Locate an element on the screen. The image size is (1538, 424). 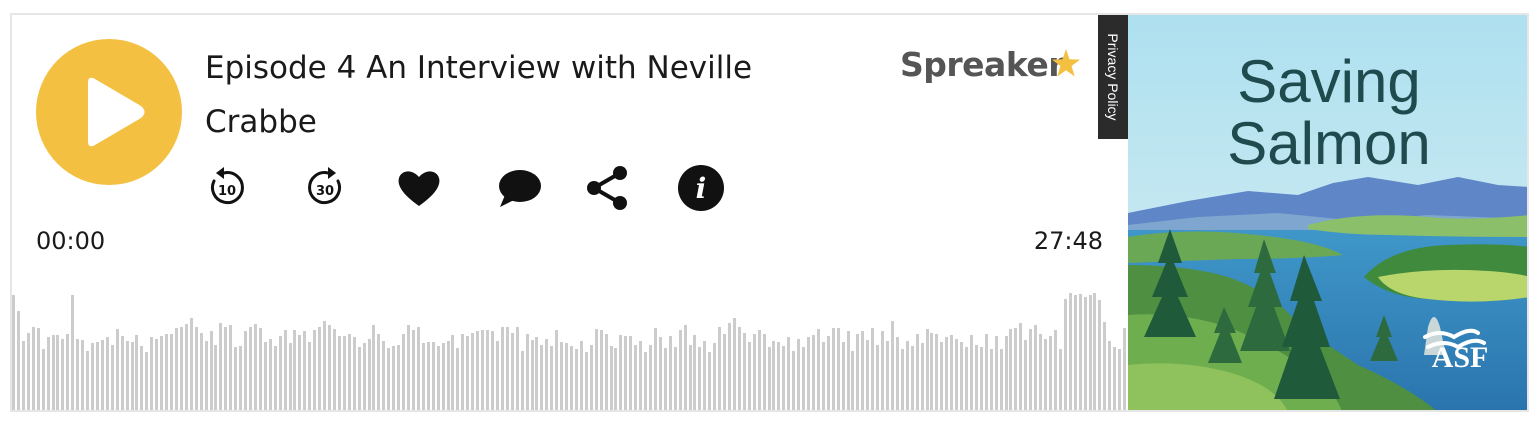
info-icon: i is located at coordinates (701, 188).